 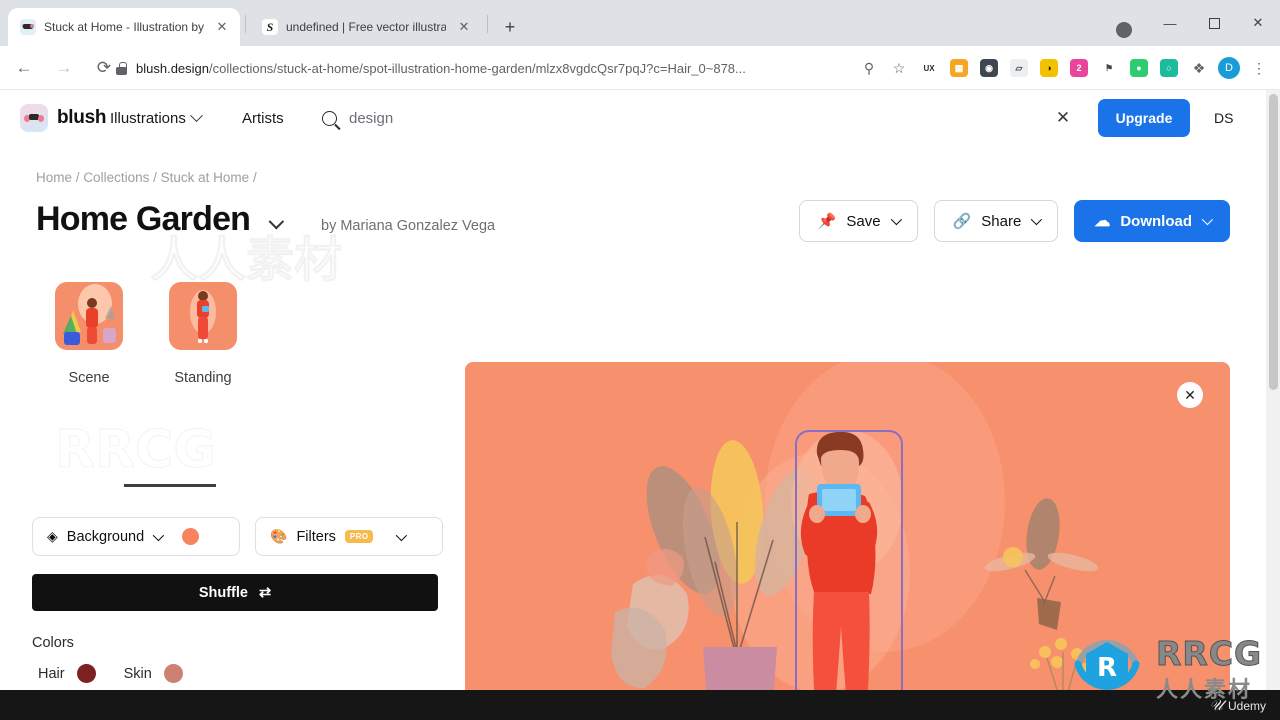 I want to click on maximize-button, so click(x=1214, y=23).